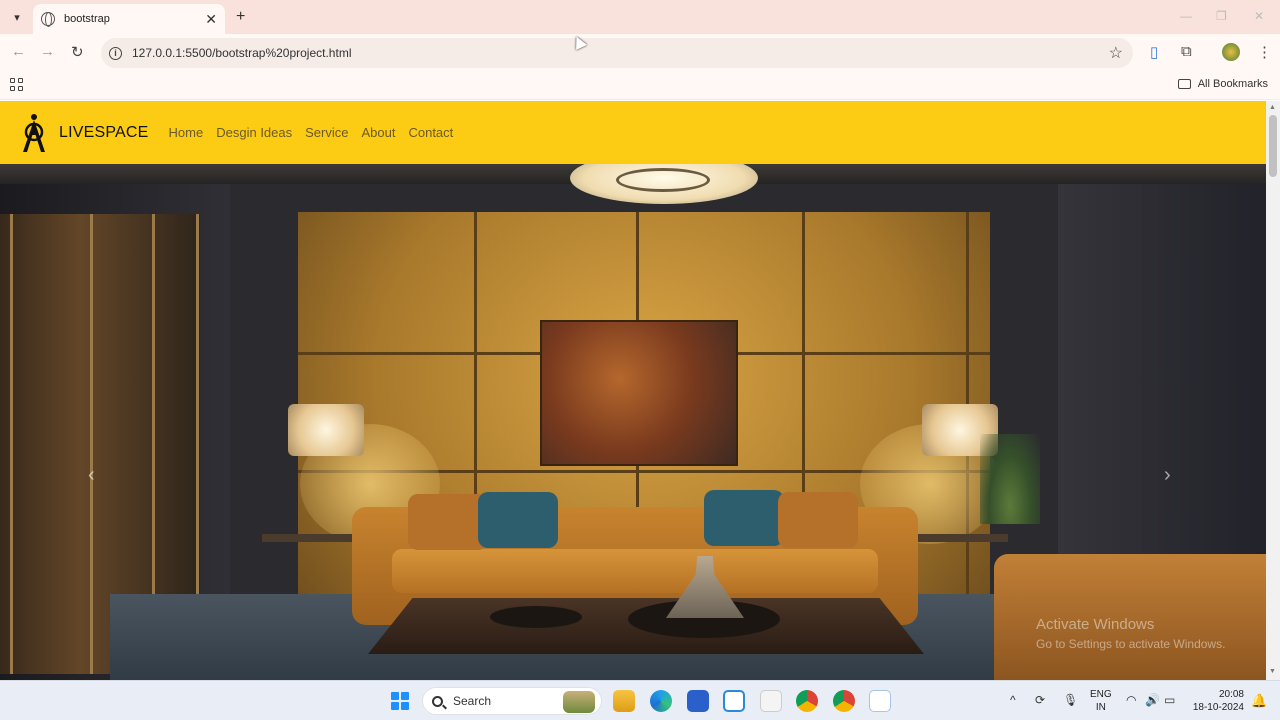 This screenshot has height=720, width=1280. What do you see at coordinates (1070, 700) in the screenshot?
I see `microphone-icon: 🎙` at bounding box center [1070, 700].